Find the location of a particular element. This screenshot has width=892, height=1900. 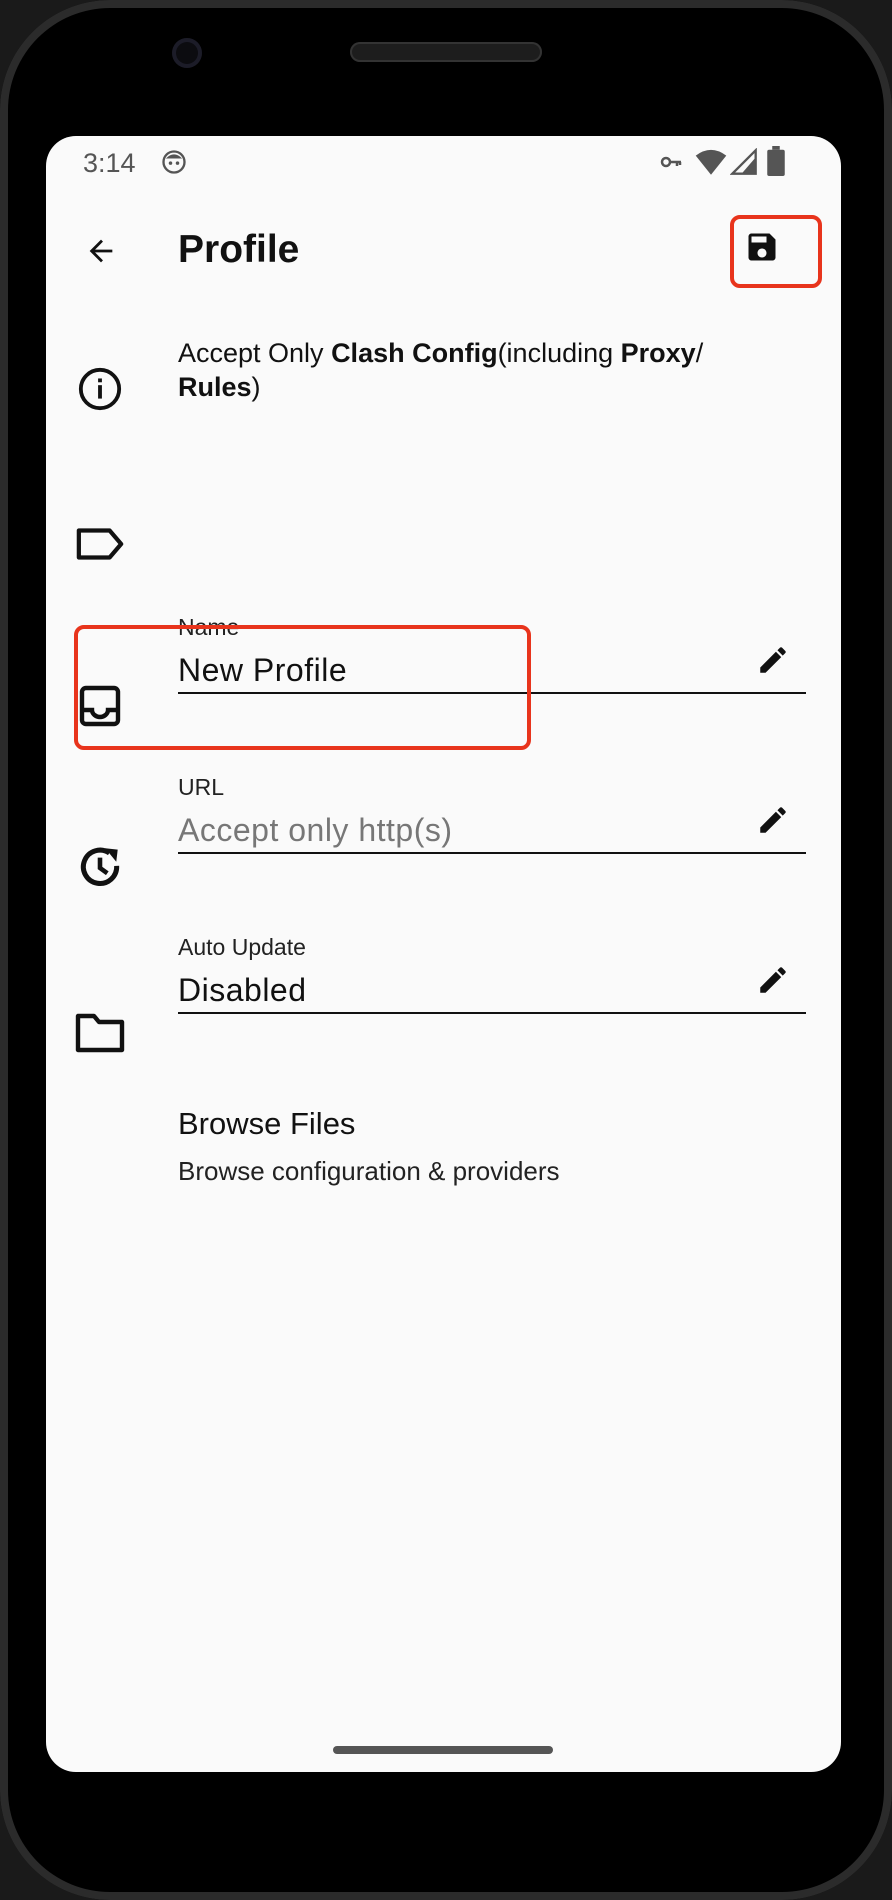

wifi-icon is located at coordinates (711, 164).